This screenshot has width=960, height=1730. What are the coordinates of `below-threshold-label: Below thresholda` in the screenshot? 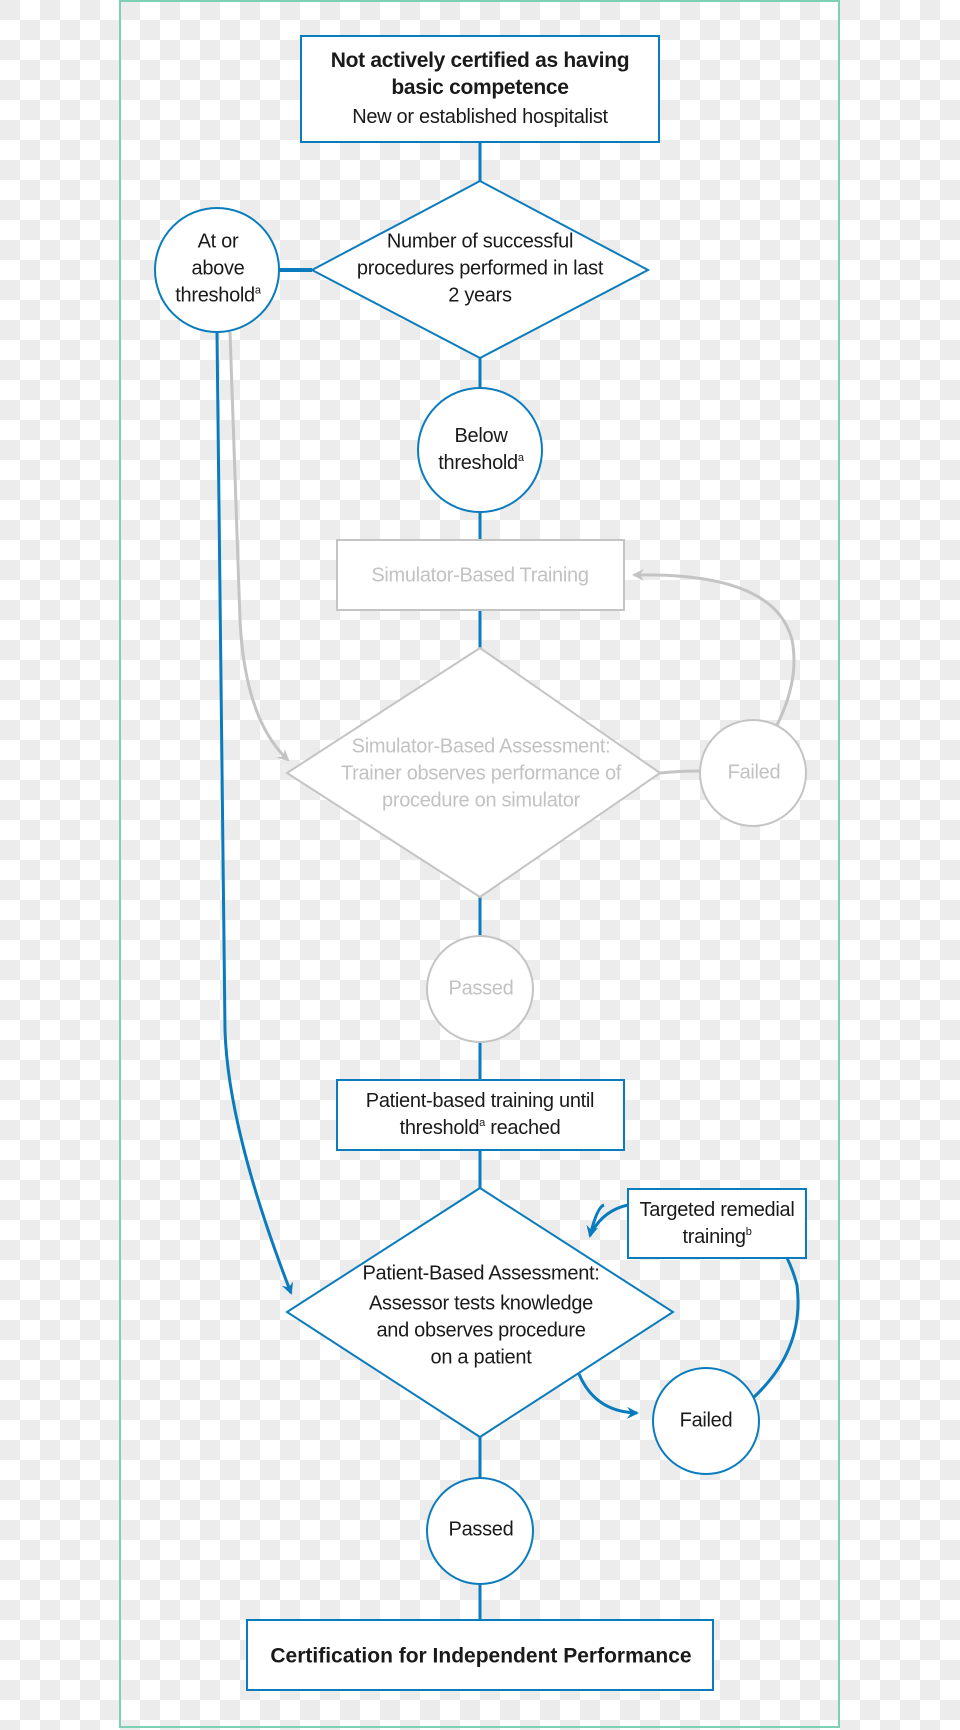 It's located at (481, 450).